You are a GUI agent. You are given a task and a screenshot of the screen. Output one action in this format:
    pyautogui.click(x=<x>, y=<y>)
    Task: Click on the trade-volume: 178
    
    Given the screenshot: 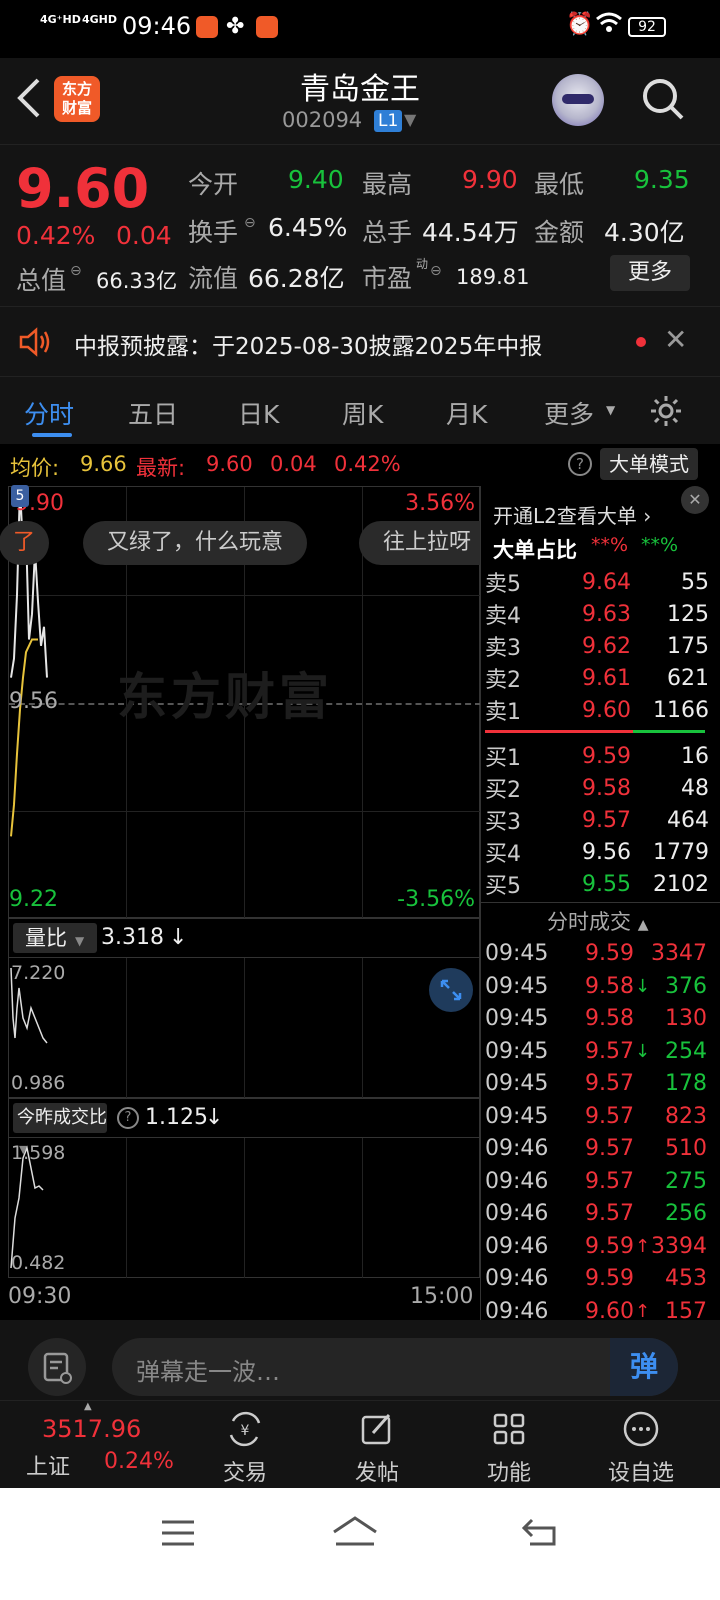 What is the action you would take?
    pyautogui.click(x=686, y=1083)
    